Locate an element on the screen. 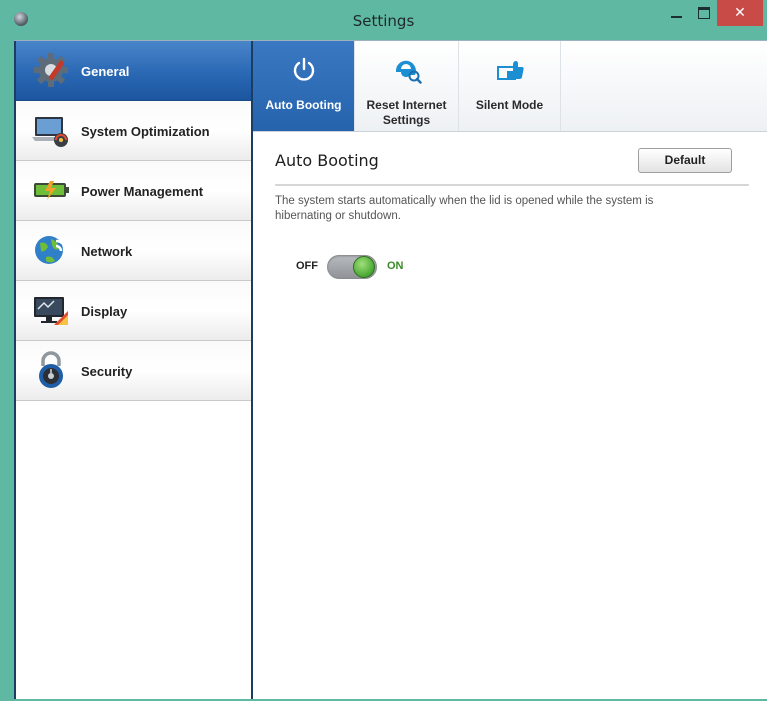 The image size is (767, 701). default-button: Default is located at coordinates (685, 160).